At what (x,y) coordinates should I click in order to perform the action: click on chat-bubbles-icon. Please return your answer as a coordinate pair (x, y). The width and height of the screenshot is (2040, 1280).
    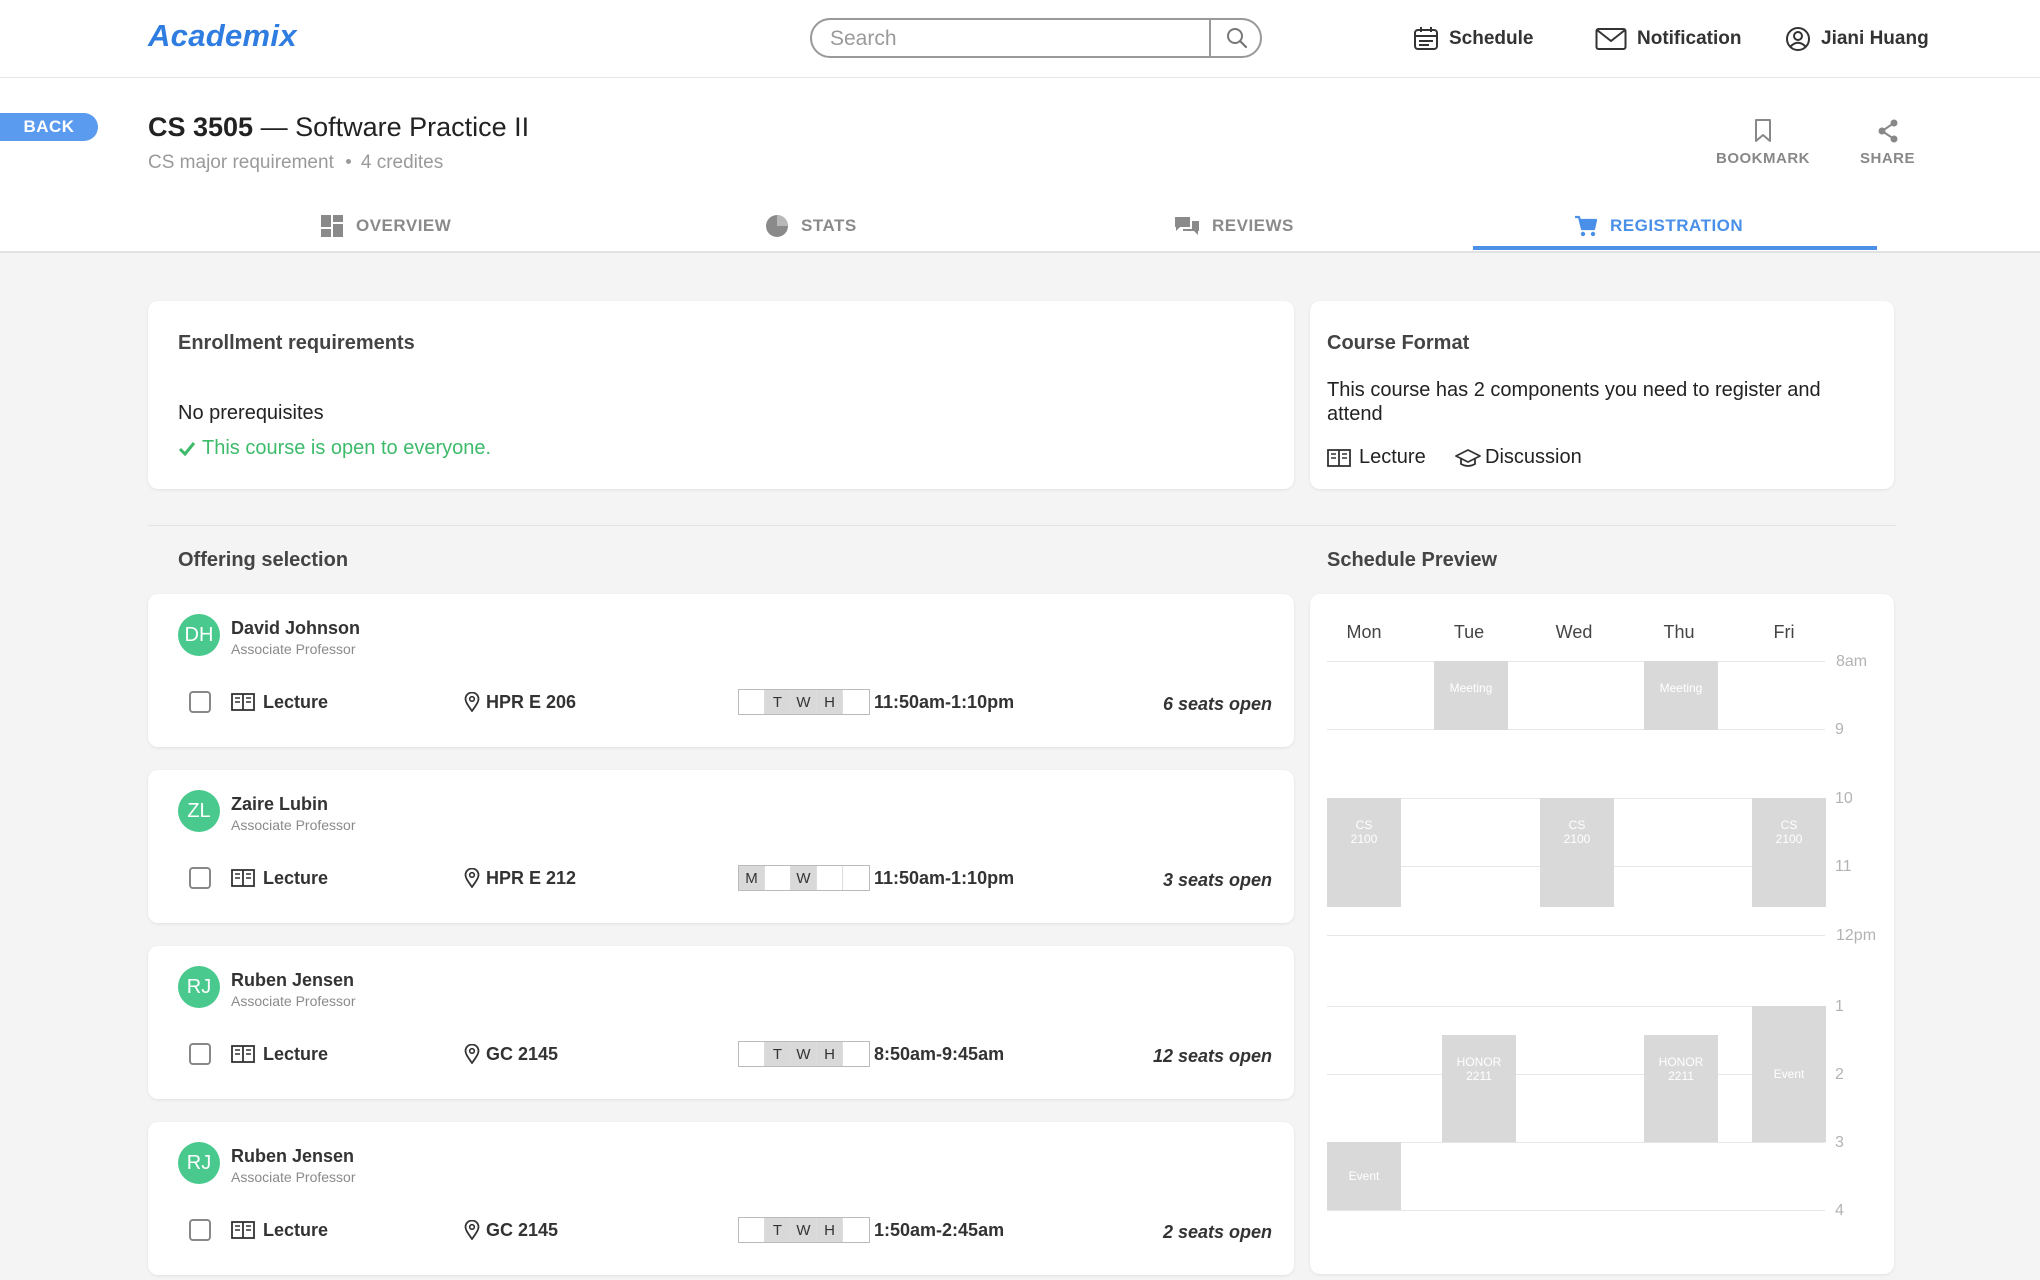
    Looking at the image, I should click on (1187, 226).